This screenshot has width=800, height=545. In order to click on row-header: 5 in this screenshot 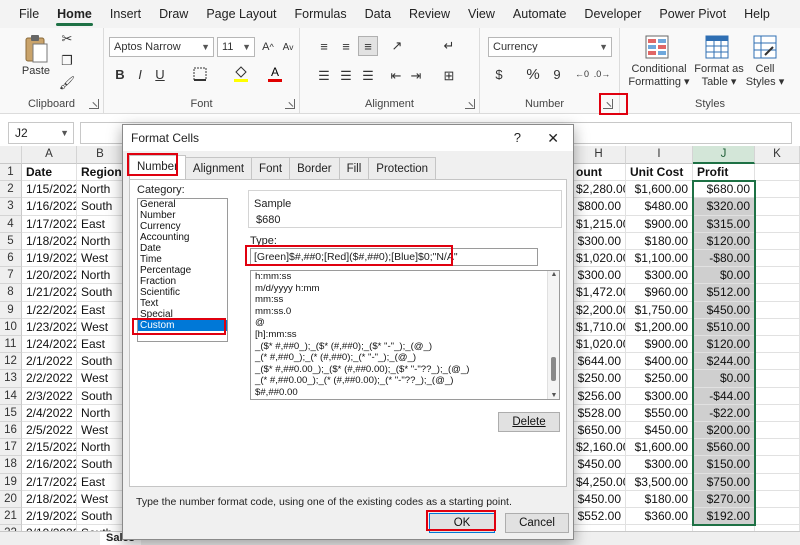, I will do `click(11, 241)`.